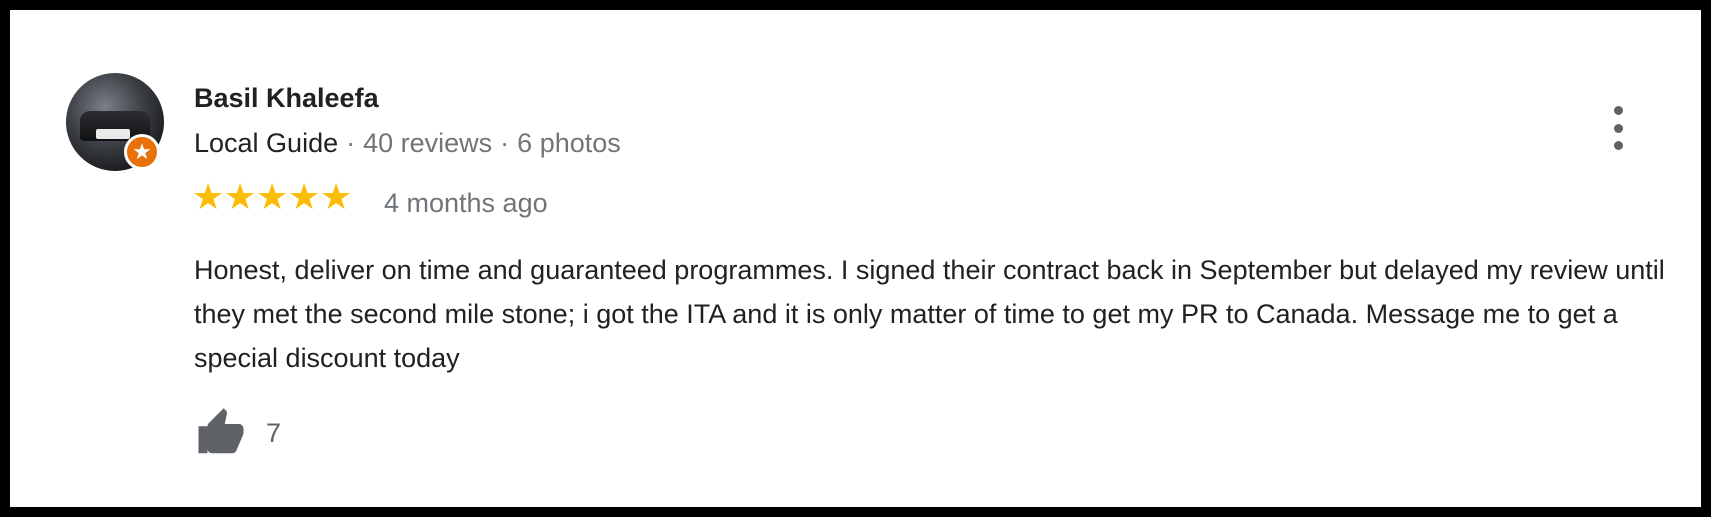 This screenshot has width=1711, height=517. Describe the element at coordinates (569, 143) in the screenshot. I see `photos-count: 6 photos` at that location.